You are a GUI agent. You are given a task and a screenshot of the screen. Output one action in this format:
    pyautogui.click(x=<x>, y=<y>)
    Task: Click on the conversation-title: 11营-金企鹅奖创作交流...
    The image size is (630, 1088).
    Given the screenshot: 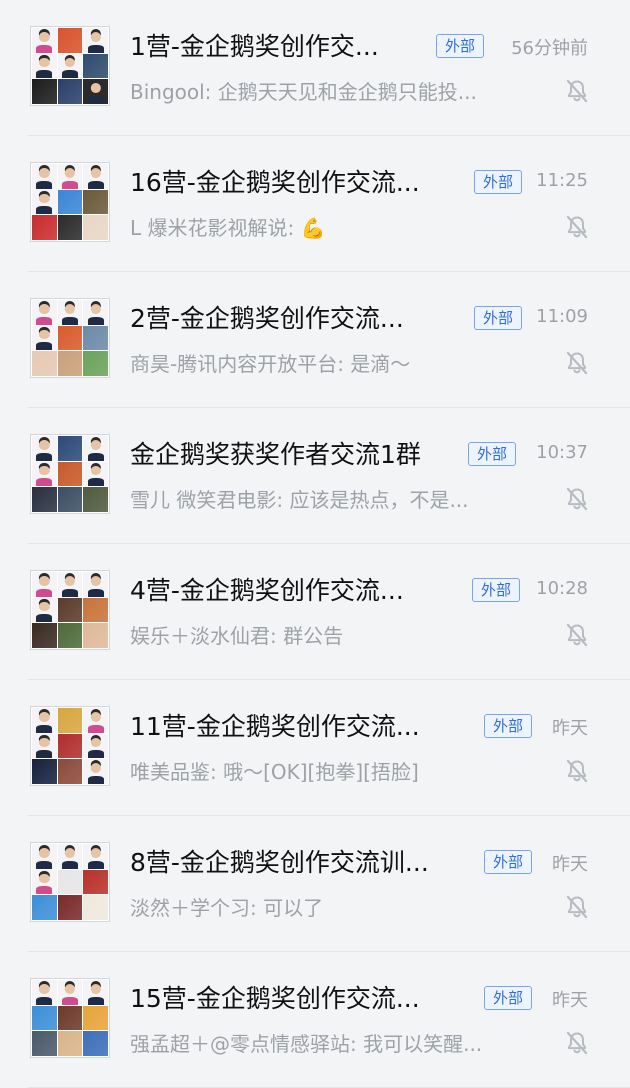 What is the action you would take?
    pyautogui.click(x=275, y=726)
    